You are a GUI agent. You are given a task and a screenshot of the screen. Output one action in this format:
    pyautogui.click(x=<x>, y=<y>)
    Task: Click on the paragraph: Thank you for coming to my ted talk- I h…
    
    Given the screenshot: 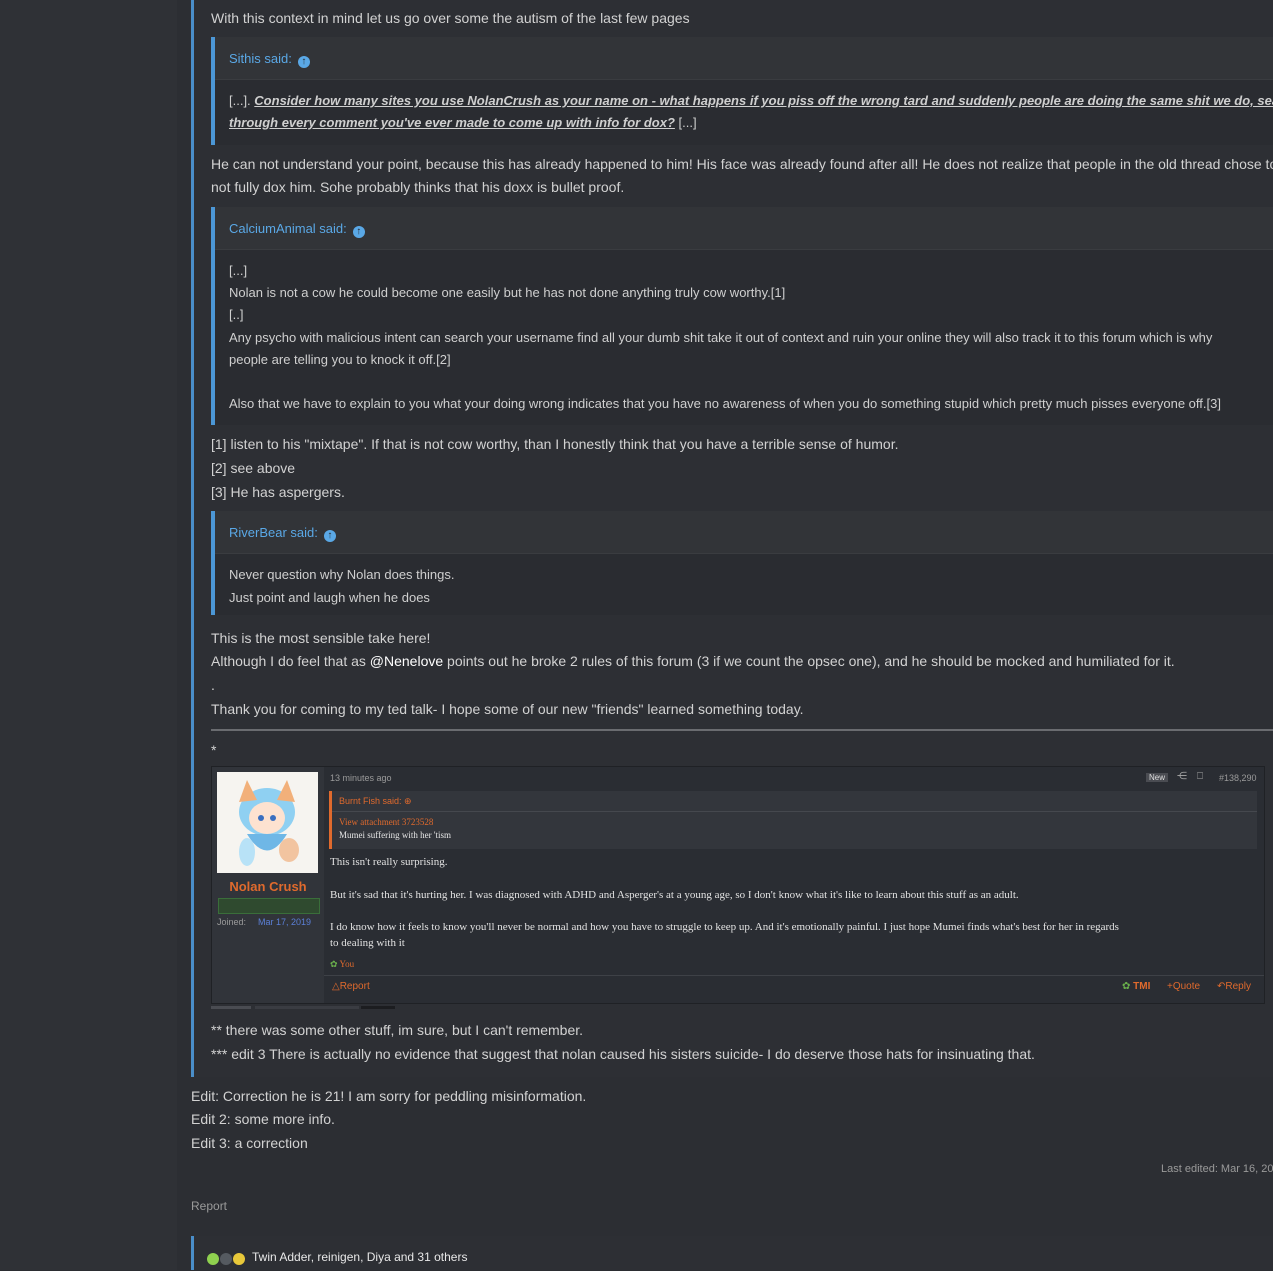 What is the action you would take?
    pyautogui.click(x=507, y=709)
    